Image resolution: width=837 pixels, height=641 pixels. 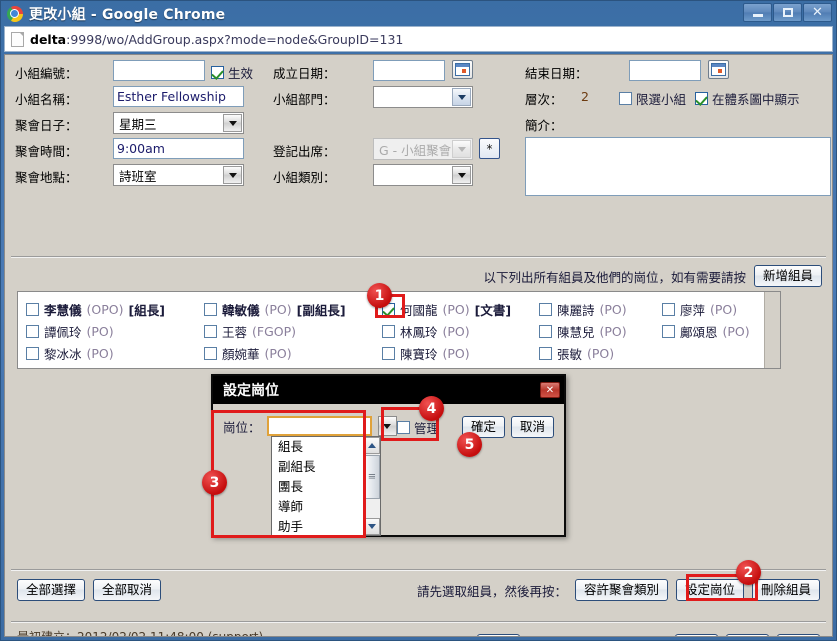 What do you see at coordinates (696, 635) in the screenshot?
I see `finish-button: 完成` at bounding box center [696, 635].